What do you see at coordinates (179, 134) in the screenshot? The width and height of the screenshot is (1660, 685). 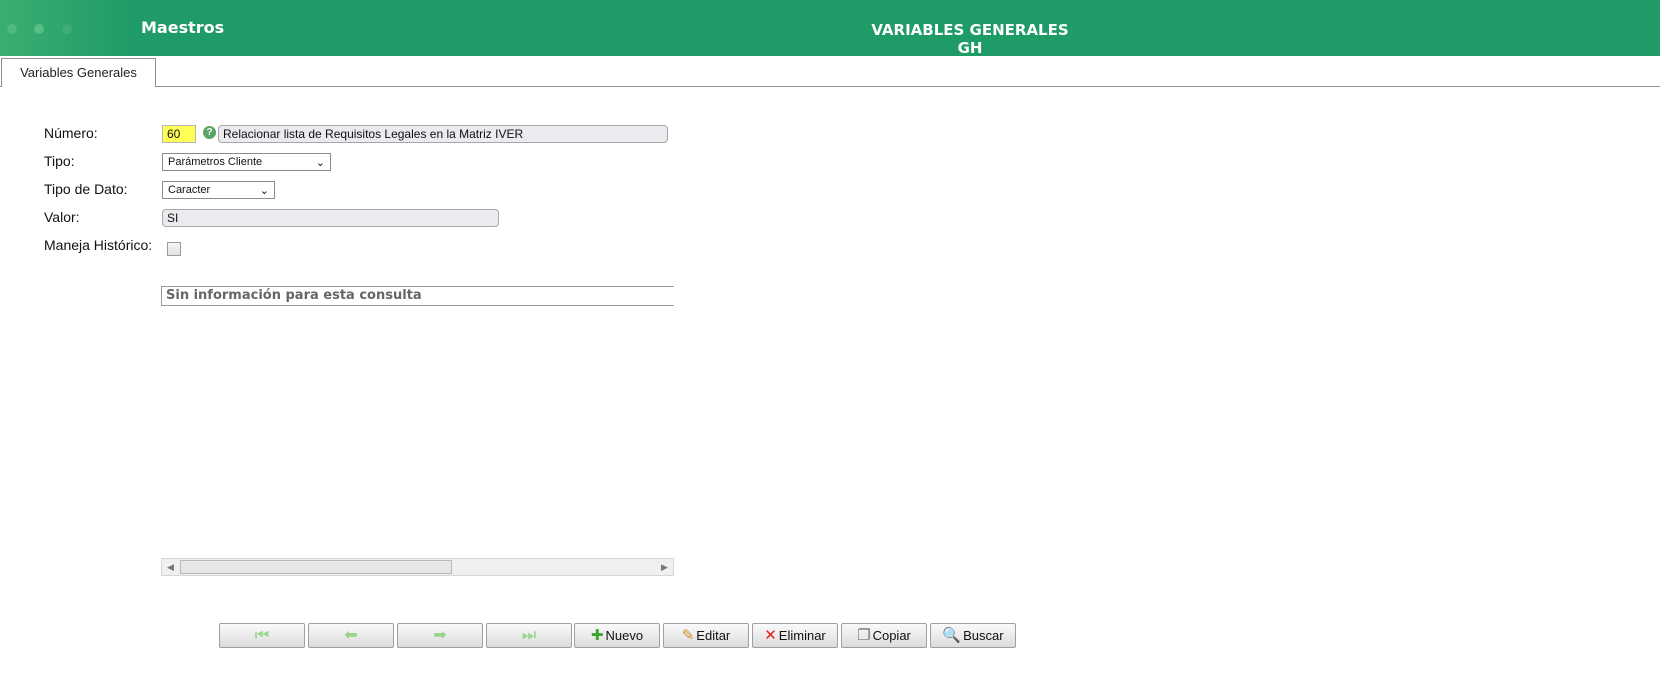 I see `numero-field: 60` at bounding box center [179, 134].